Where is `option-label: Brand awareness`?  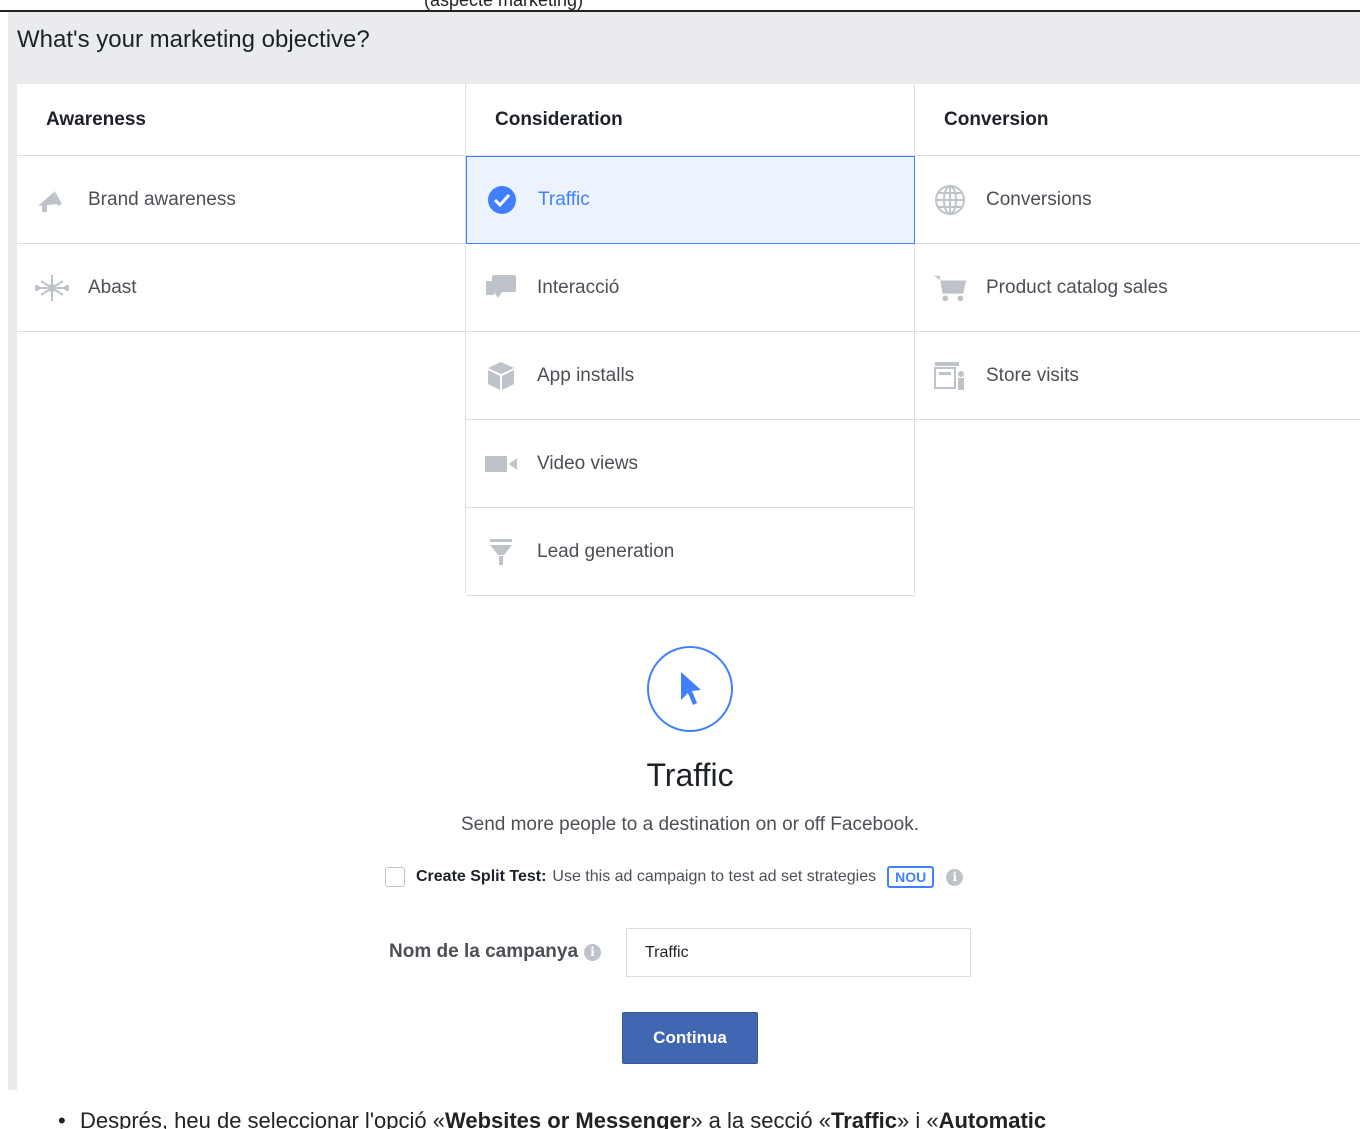
option-label: Brand awareness is located at coordinates (162, 199).